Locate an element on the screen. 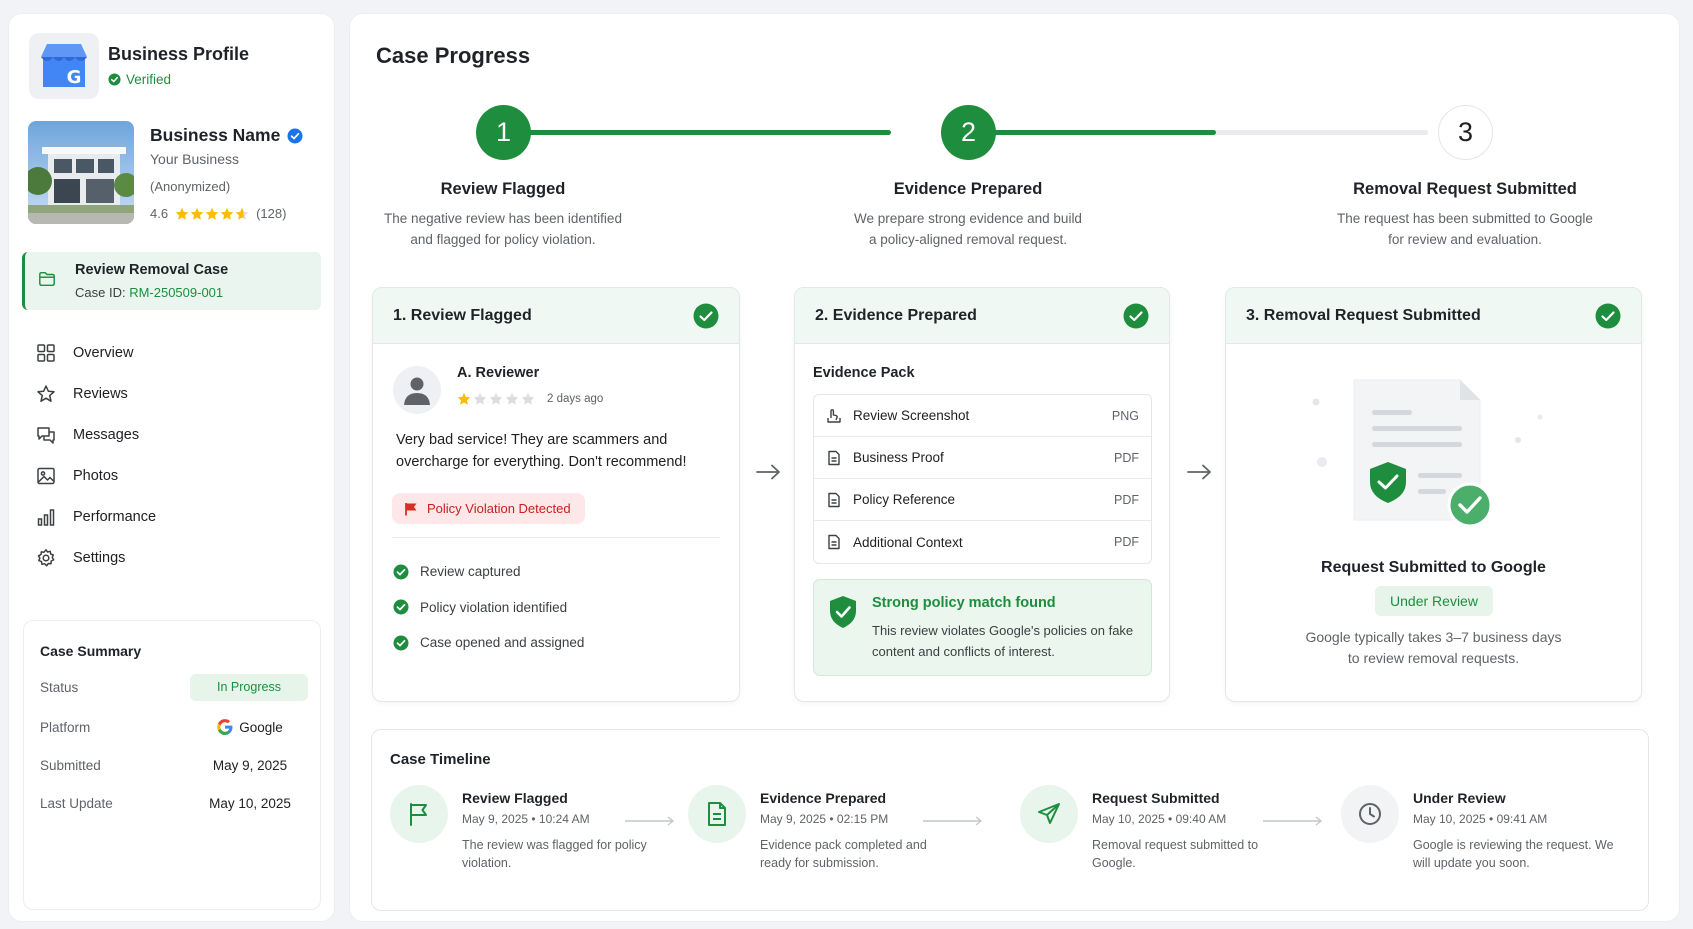 This screenshot has height=929, width=1693. image-icon is located at coordinates (46, 475).